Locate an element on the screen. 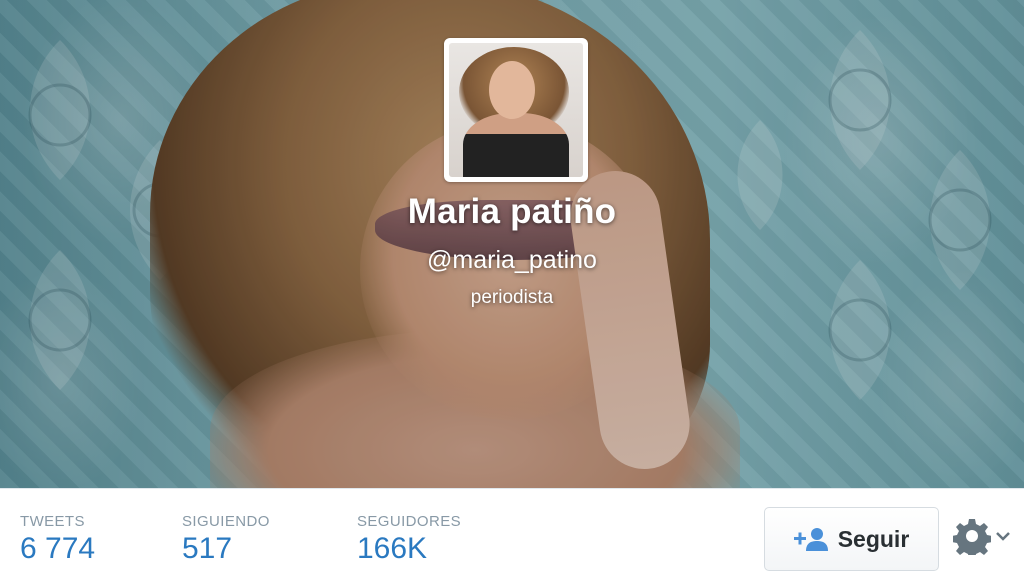 The height and width of the screenshot is (576, 1024). stat-followers: SEGUIDORES 166K is located at coordinates (409, 539).